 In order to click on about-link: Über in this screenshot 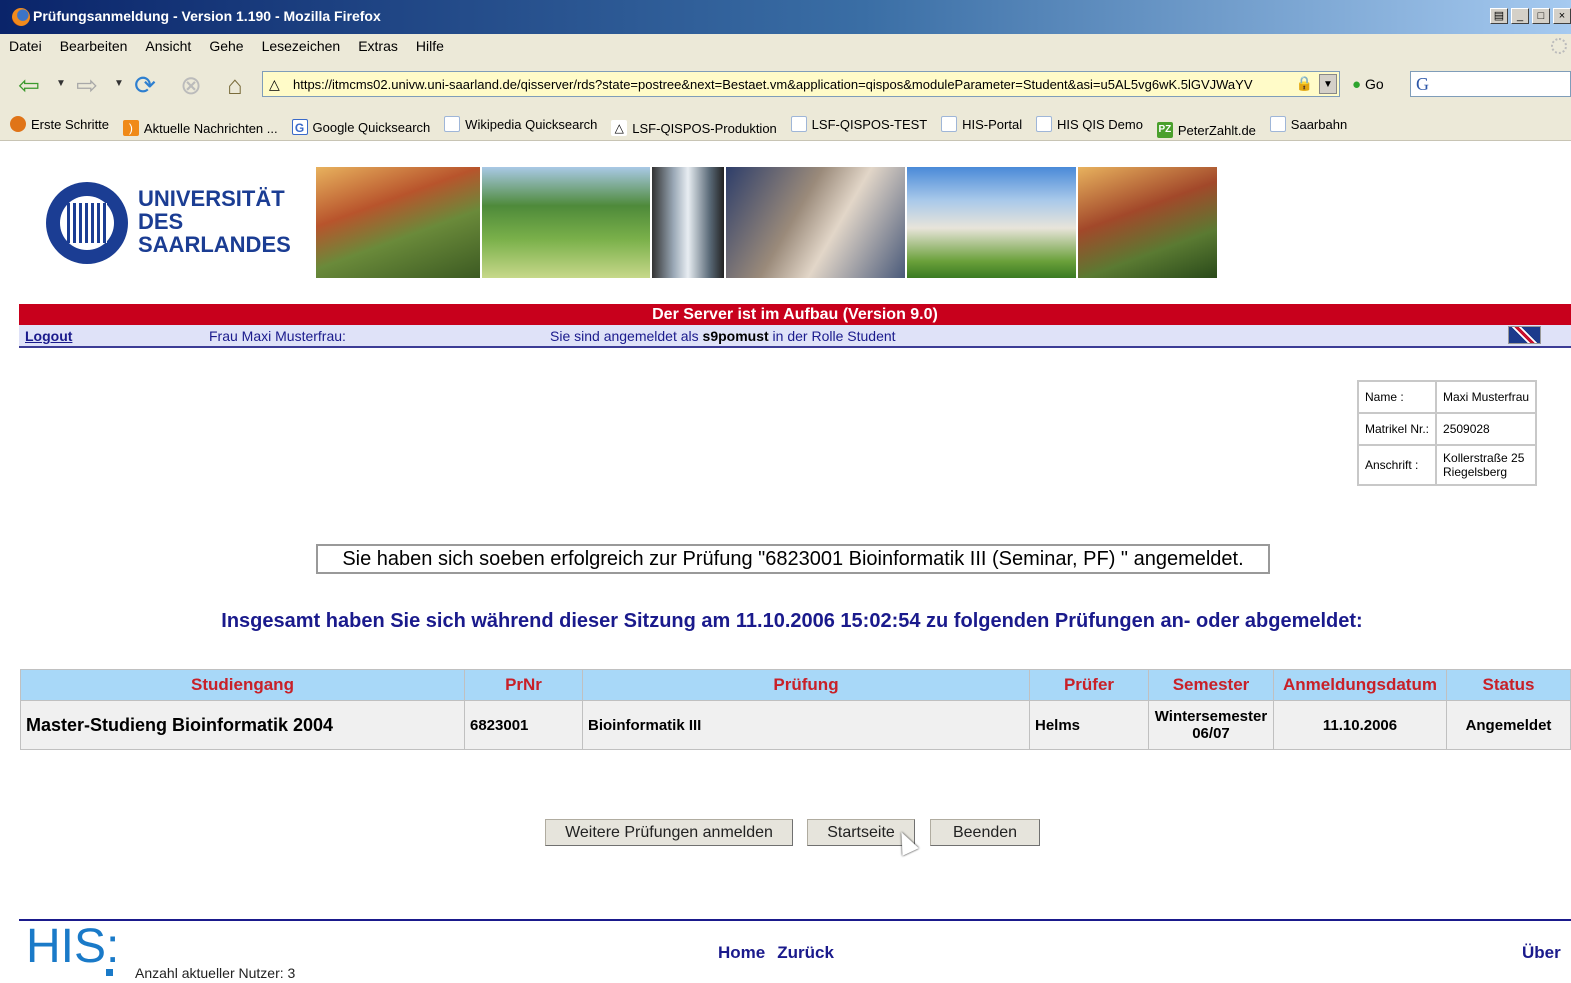, I will do `click(1541, 953)`.